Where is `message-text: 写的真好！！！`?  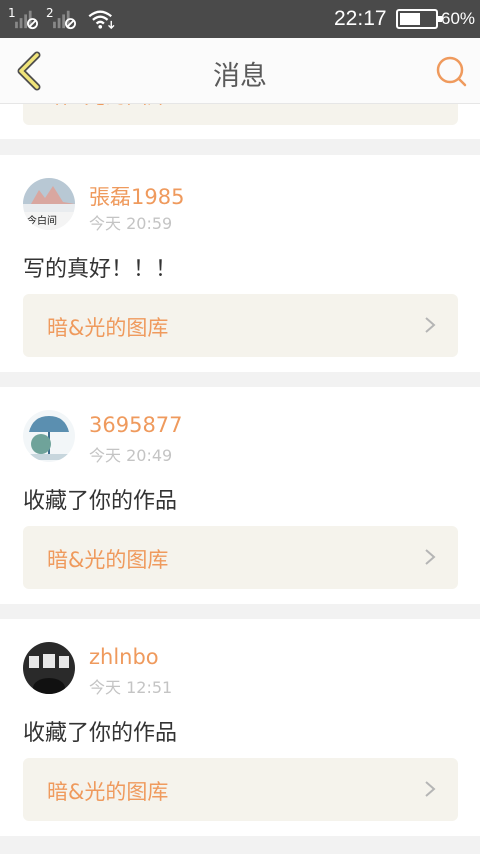
message-text: 写的真好！！！ is located at coordinates (100, 269).